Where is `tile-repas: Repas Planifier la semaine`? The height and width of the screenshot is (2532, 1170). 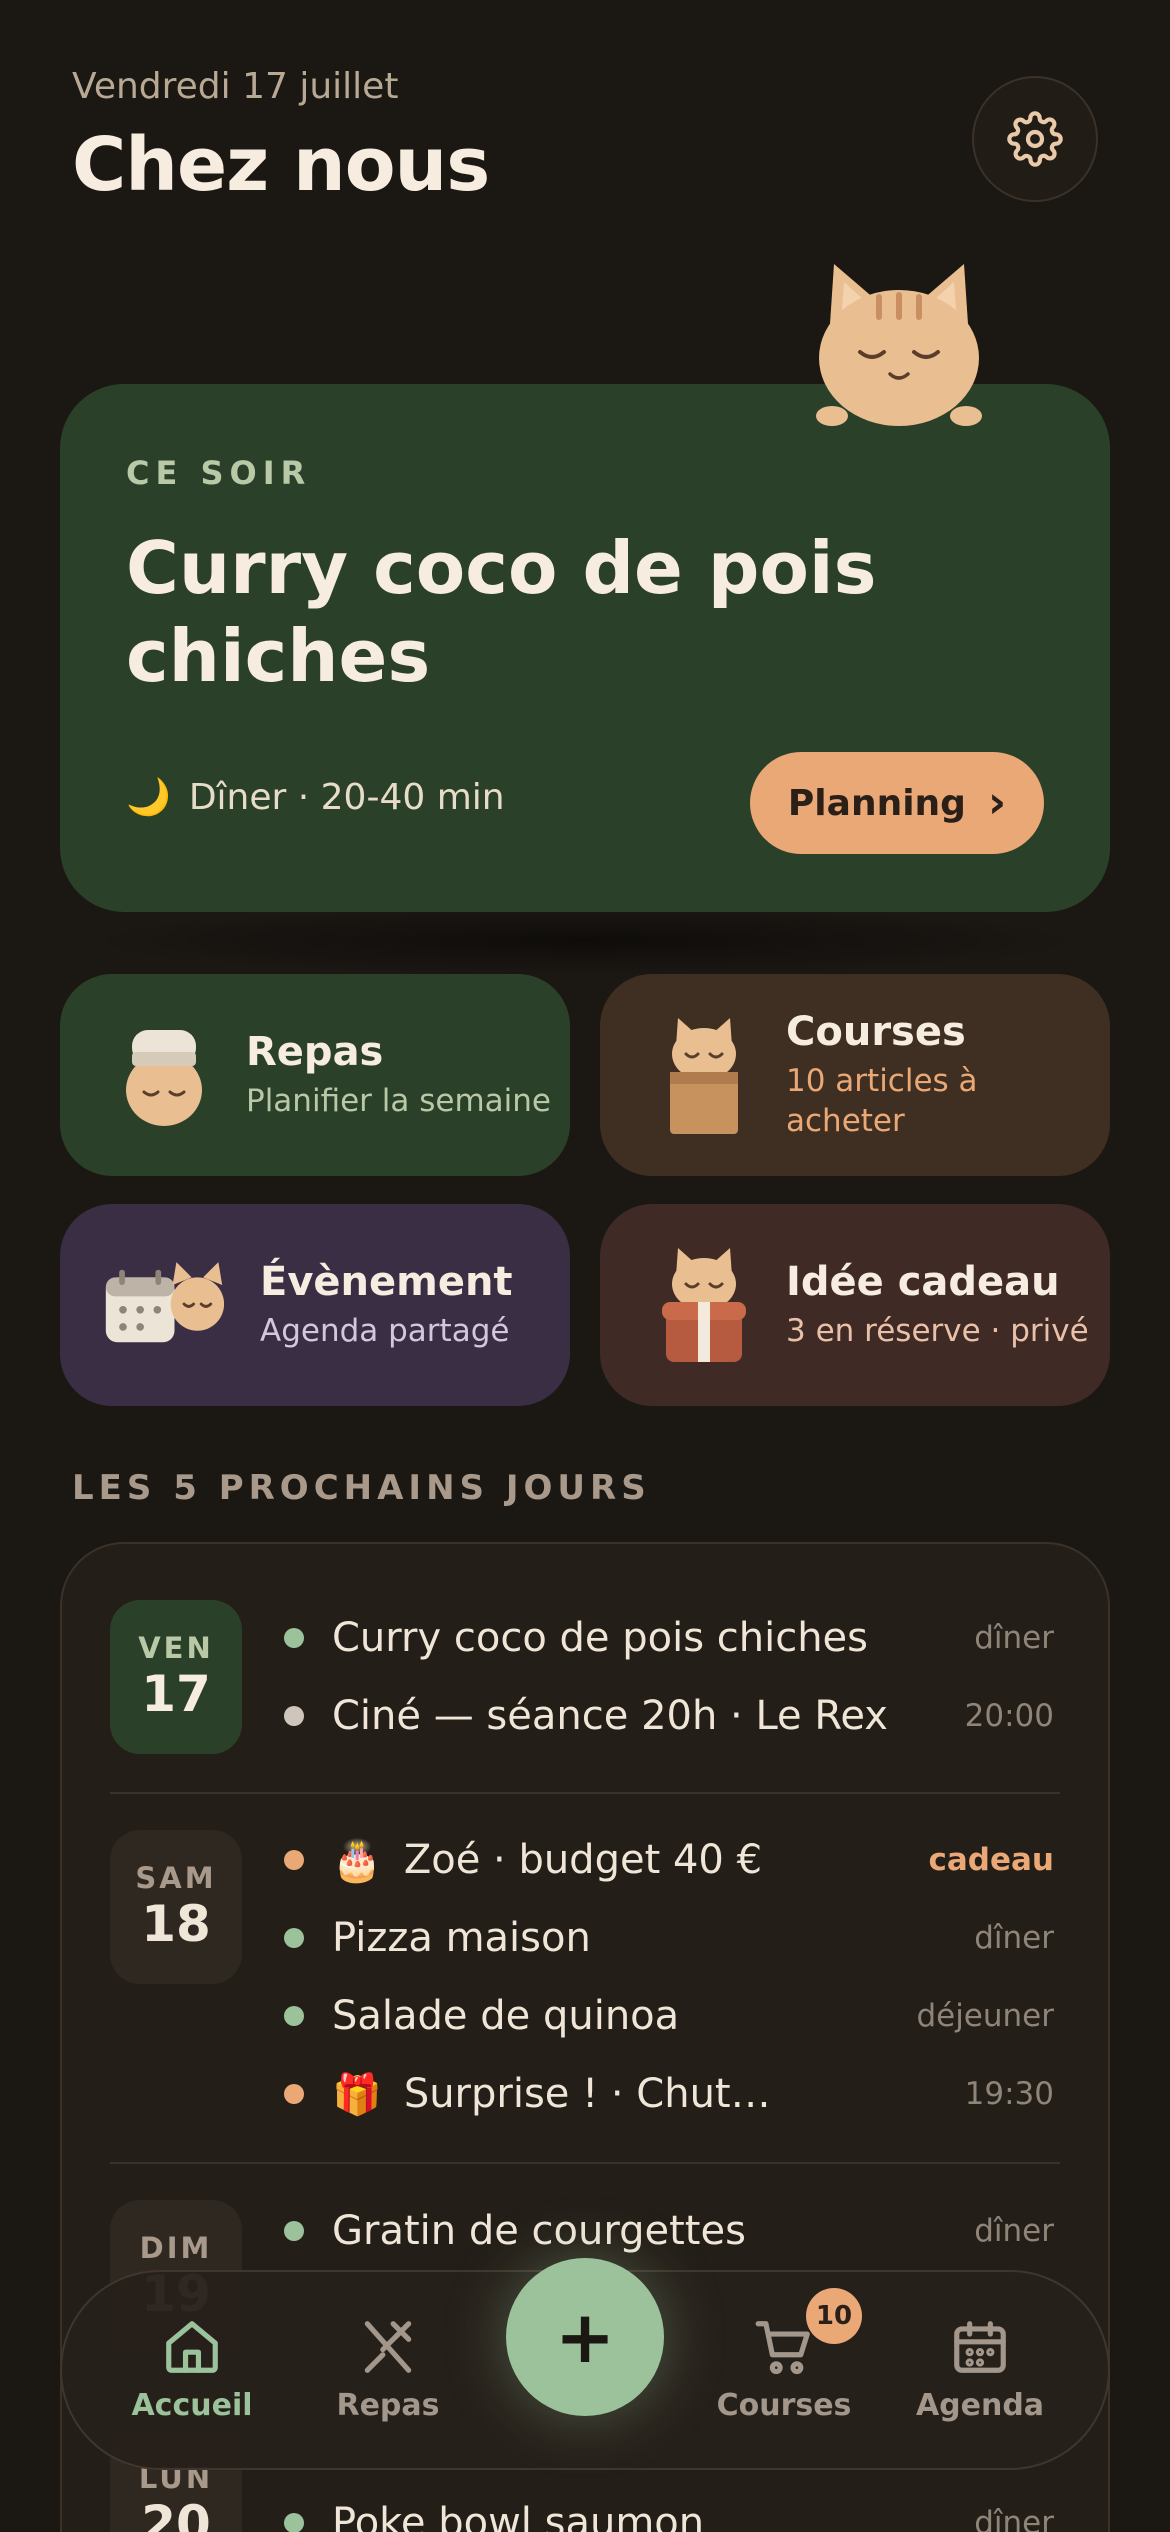
tile-repas: Repas Planifier la semaine is located at coordinates (315, 1075).